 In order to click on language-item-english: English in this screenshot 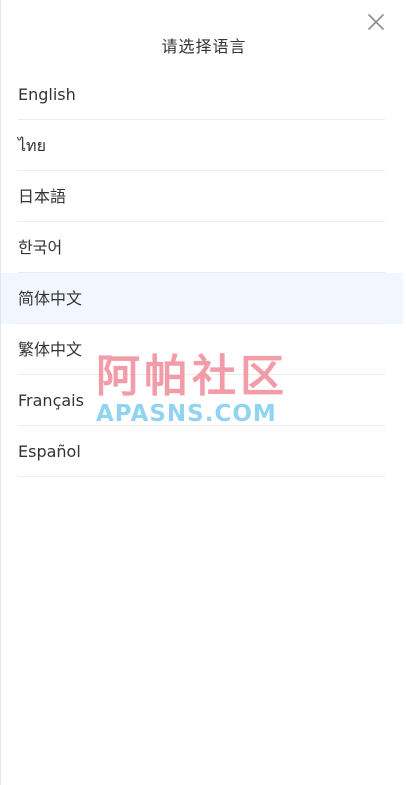, I will do `click(203, 94)`.